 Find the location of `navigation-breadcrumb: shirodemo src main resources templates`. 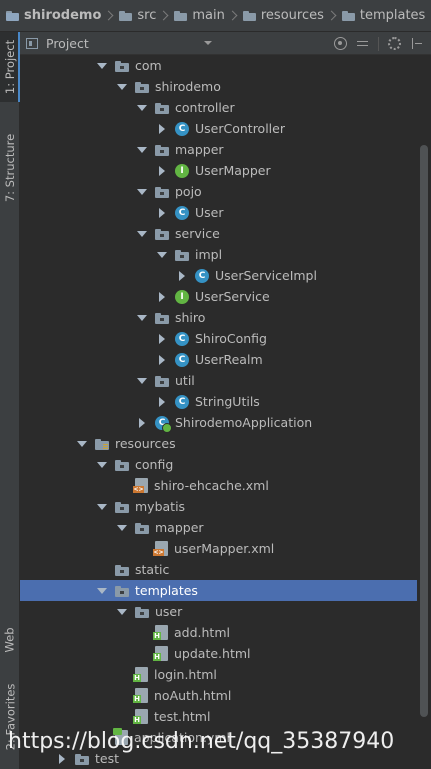

navigation-breadcrumb: shirodemo src main resources templates is located at coordinates (215, 16).